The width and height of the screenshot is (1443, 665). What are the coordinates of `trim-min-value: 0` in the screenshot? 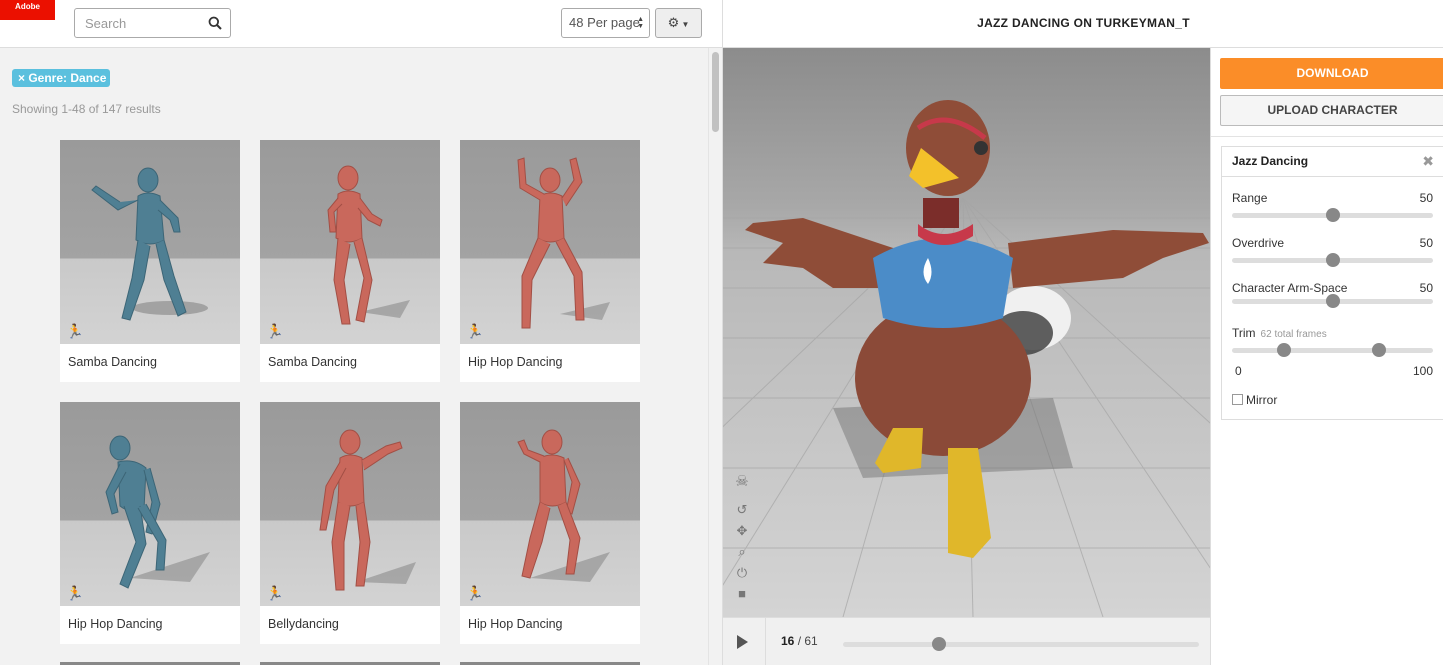 It's located at (1238, 371).